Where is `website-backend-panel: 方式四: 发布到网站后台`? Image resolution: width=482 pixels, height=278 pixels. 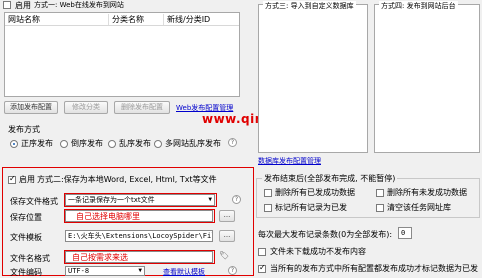
website-backend-panel: 方式四: 发布到网站后台 is located at coordinates (427, 77).